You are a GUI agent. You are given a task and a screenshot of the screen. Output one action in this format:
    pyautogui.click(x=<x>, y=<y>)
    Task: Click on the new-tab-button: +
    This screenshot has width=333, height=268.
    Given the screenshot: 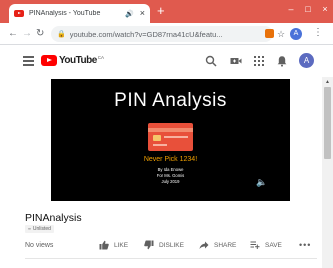 What is the action you would take?
    pyautogui.click(x=161, y=11)
    